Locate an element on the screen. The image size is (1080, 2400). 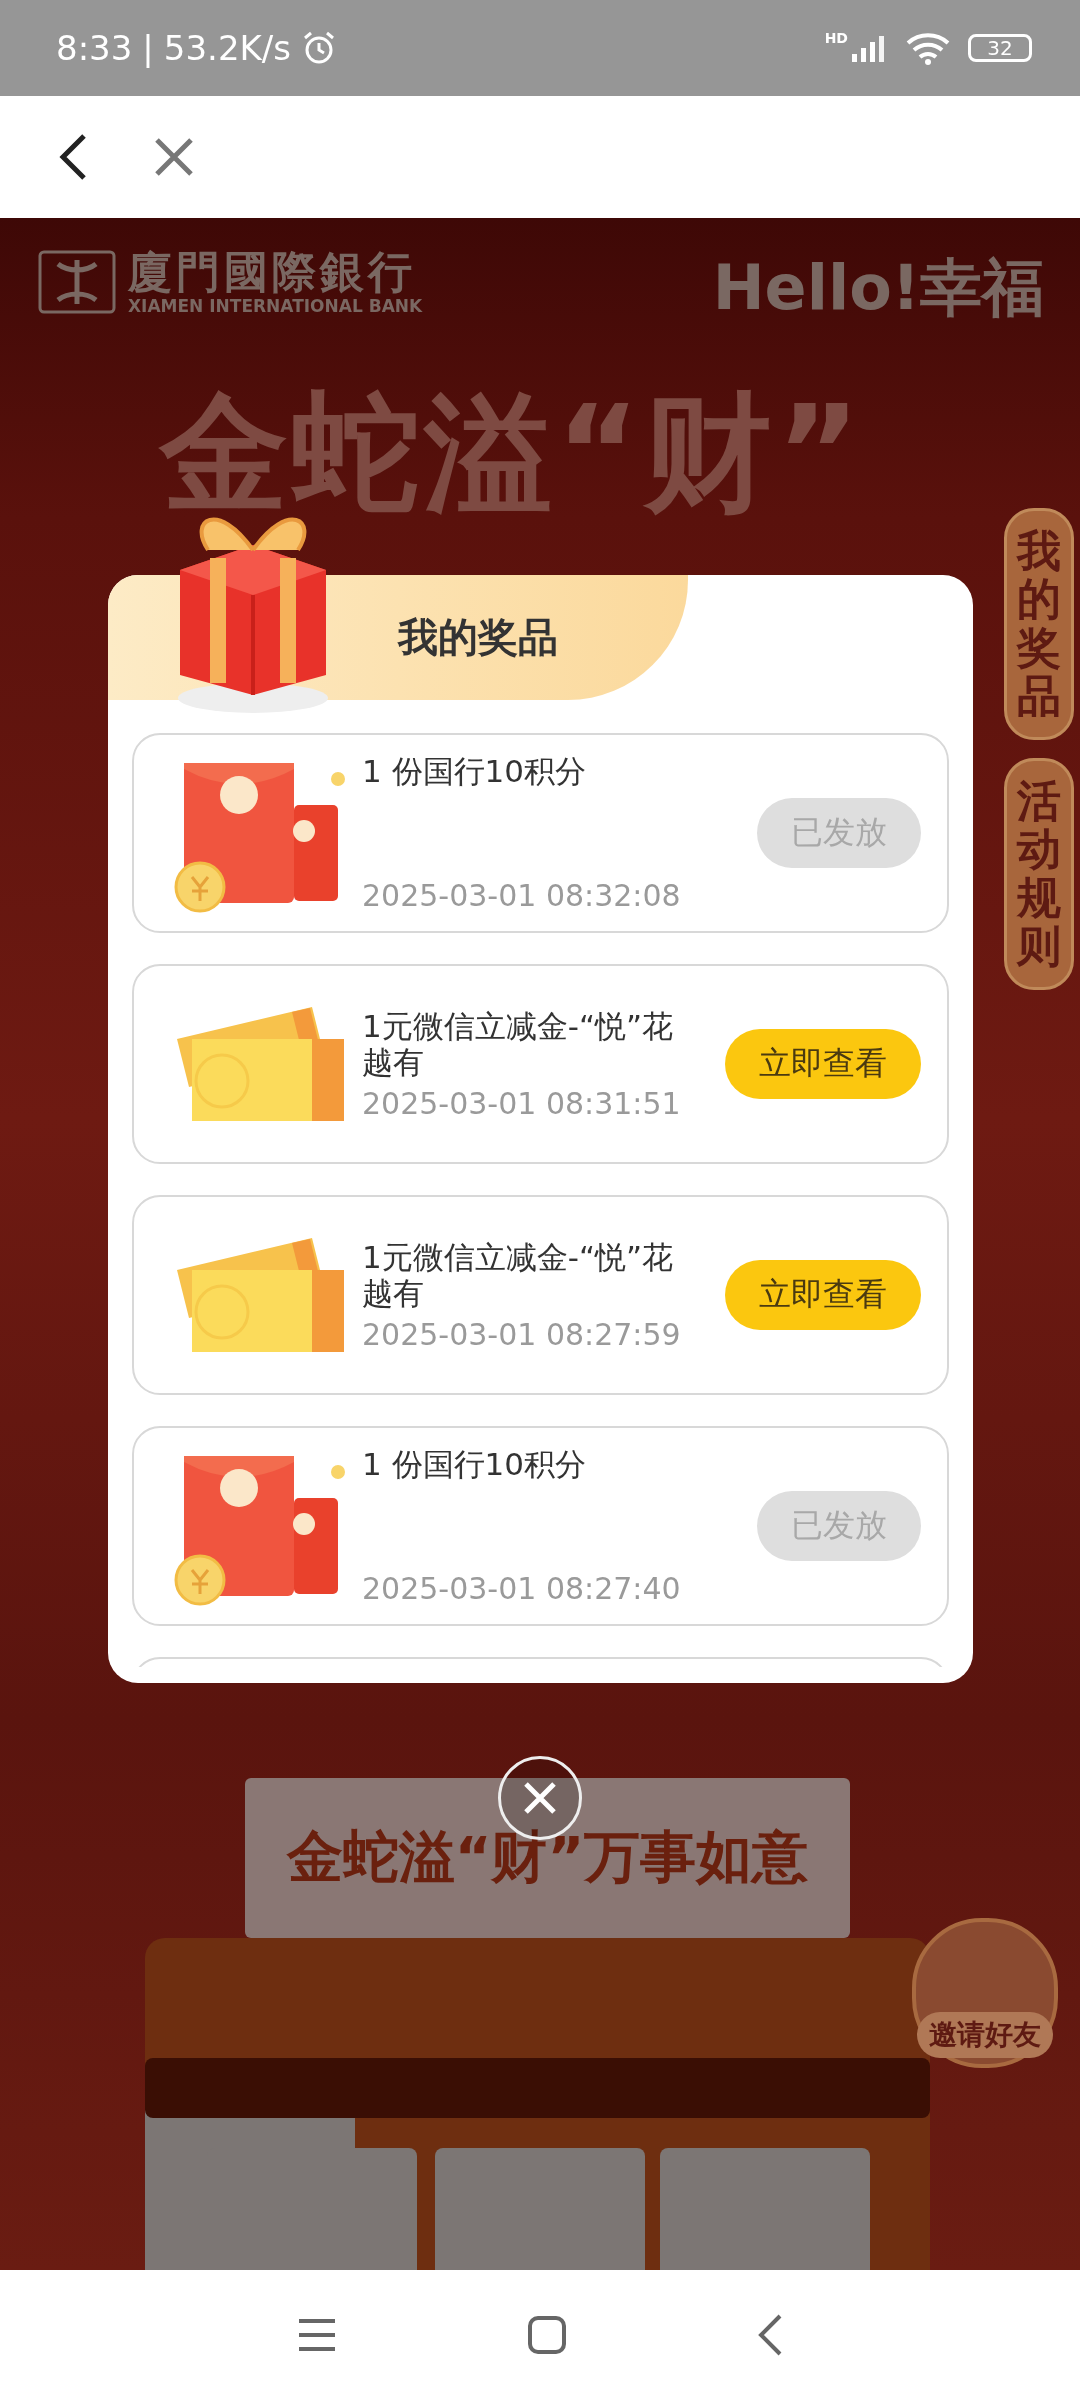
side-tab: 活动规则 is located at coordinates (1039, 874).